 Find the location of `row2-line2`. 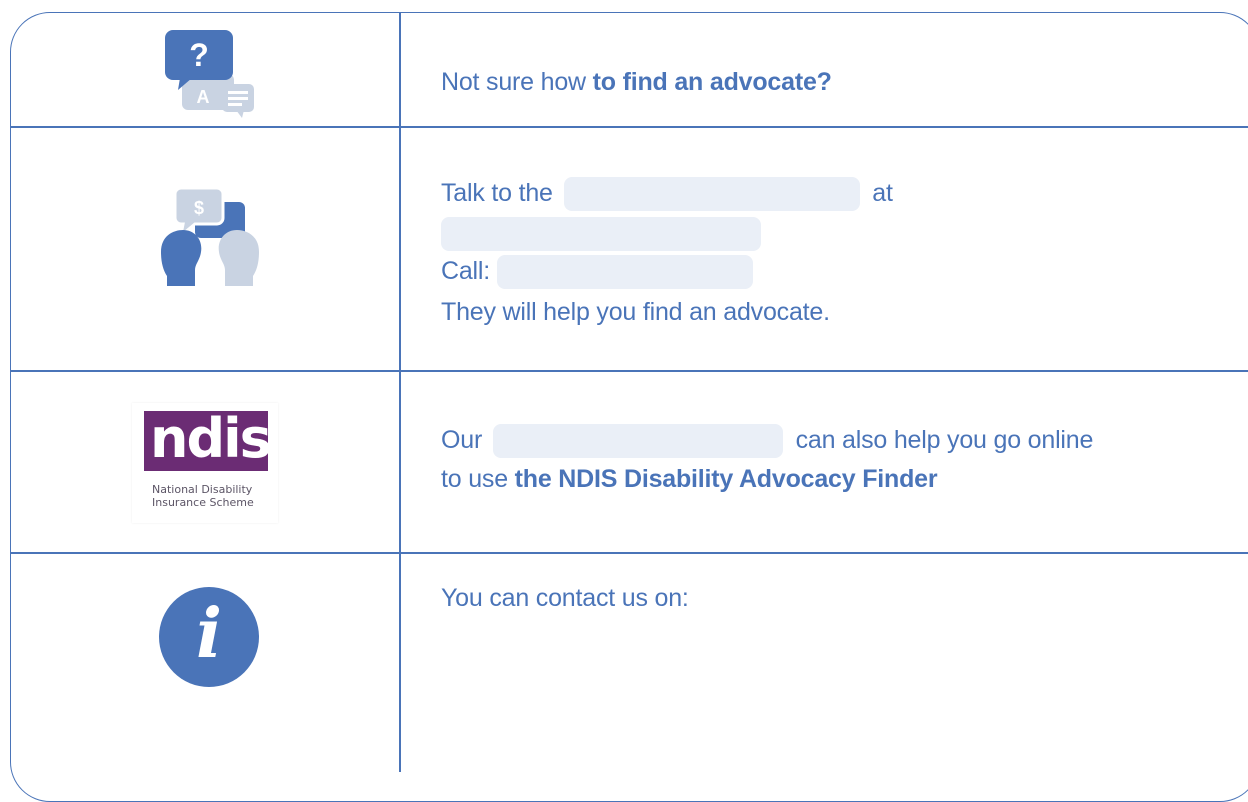

row2-line2 is located at coordinates (601, 234).